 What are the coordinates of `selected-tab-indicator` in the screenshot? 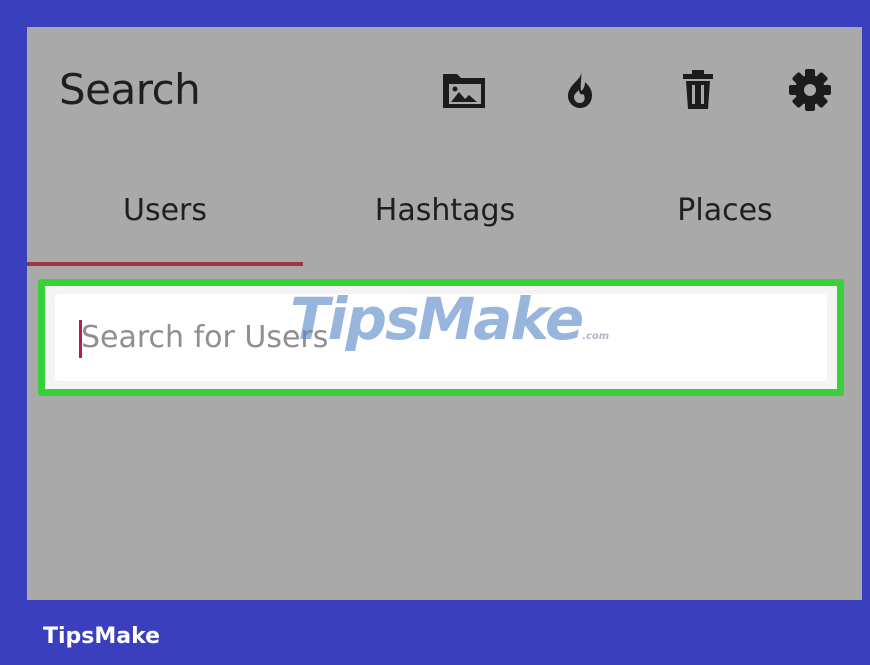 It's located at (165, 264).